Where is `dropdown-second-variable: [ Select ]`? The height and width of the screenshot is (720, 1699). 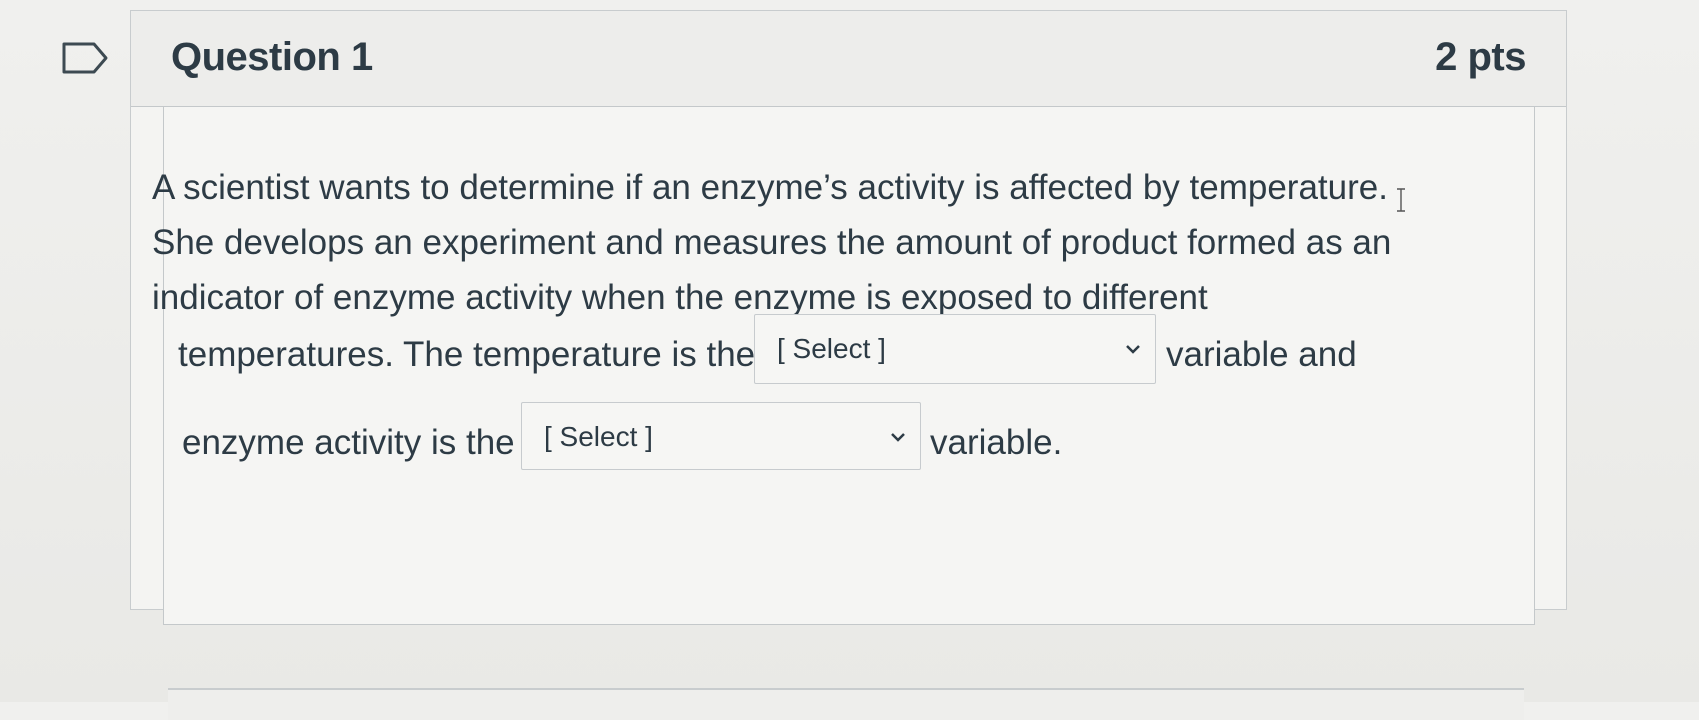 dropdown-second-variable: [ Select ] is located at coordinates (721, 436).